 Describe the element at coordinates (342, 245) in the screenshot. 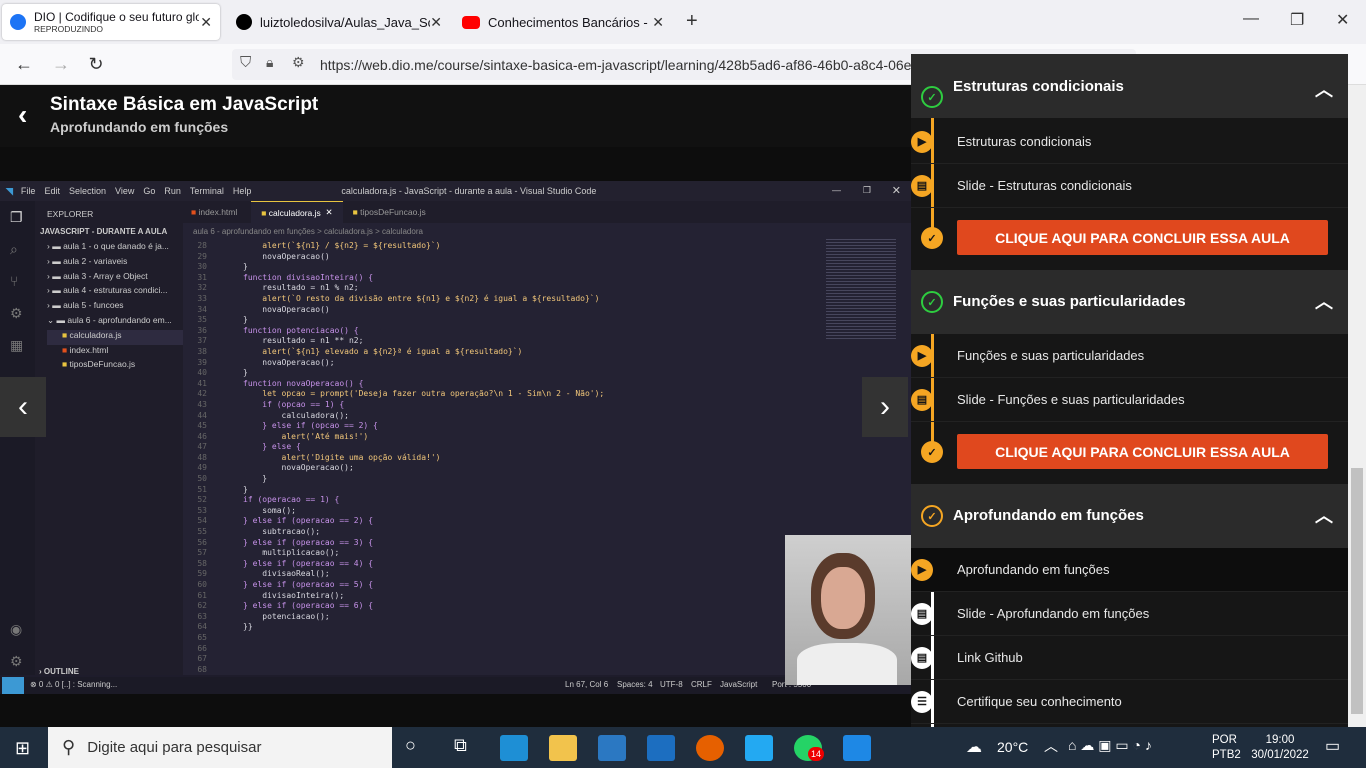

I see `code-line: alert(`${n1} / ${n2} = ${resultado}`)` at that location.